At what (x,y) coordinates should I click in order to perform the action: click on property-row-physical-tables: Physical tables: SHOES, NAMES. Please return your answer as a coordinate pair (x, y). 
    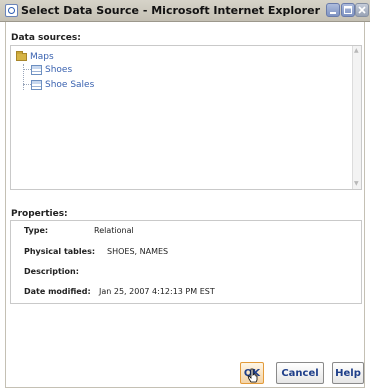
    Looking at the image, I should click on (96, 253).